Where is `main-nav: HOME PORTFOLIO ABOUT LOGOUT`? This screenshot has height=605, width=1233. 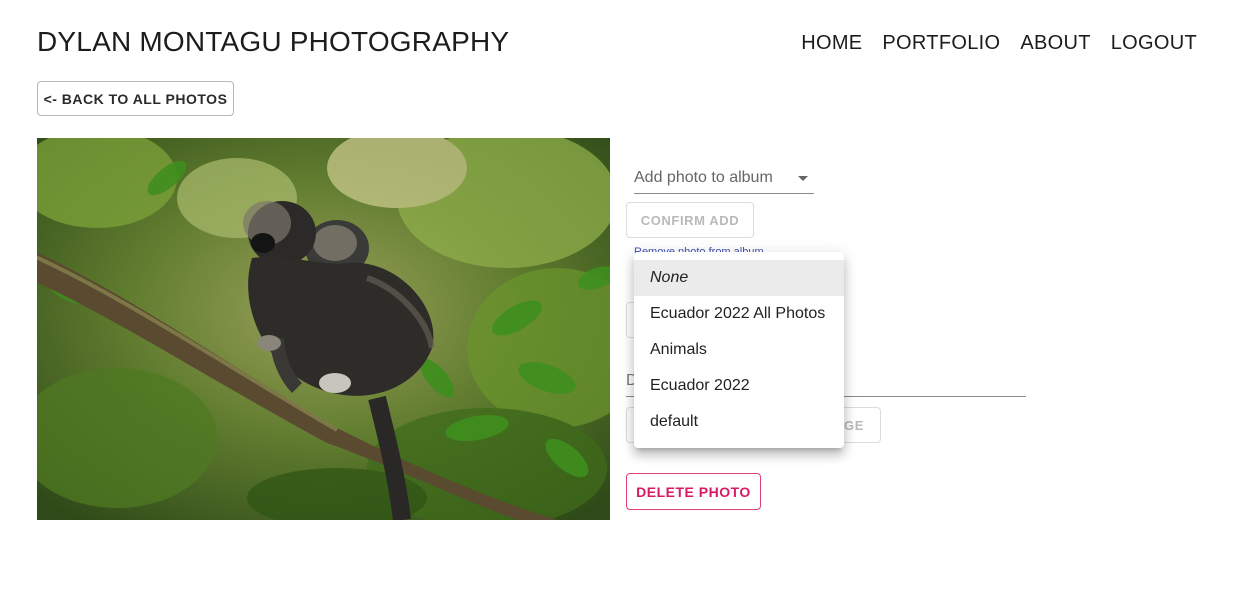 main-nav: HOME PORTFOLIO ABOUT LOGOUT is located at coordinates (999, 43).